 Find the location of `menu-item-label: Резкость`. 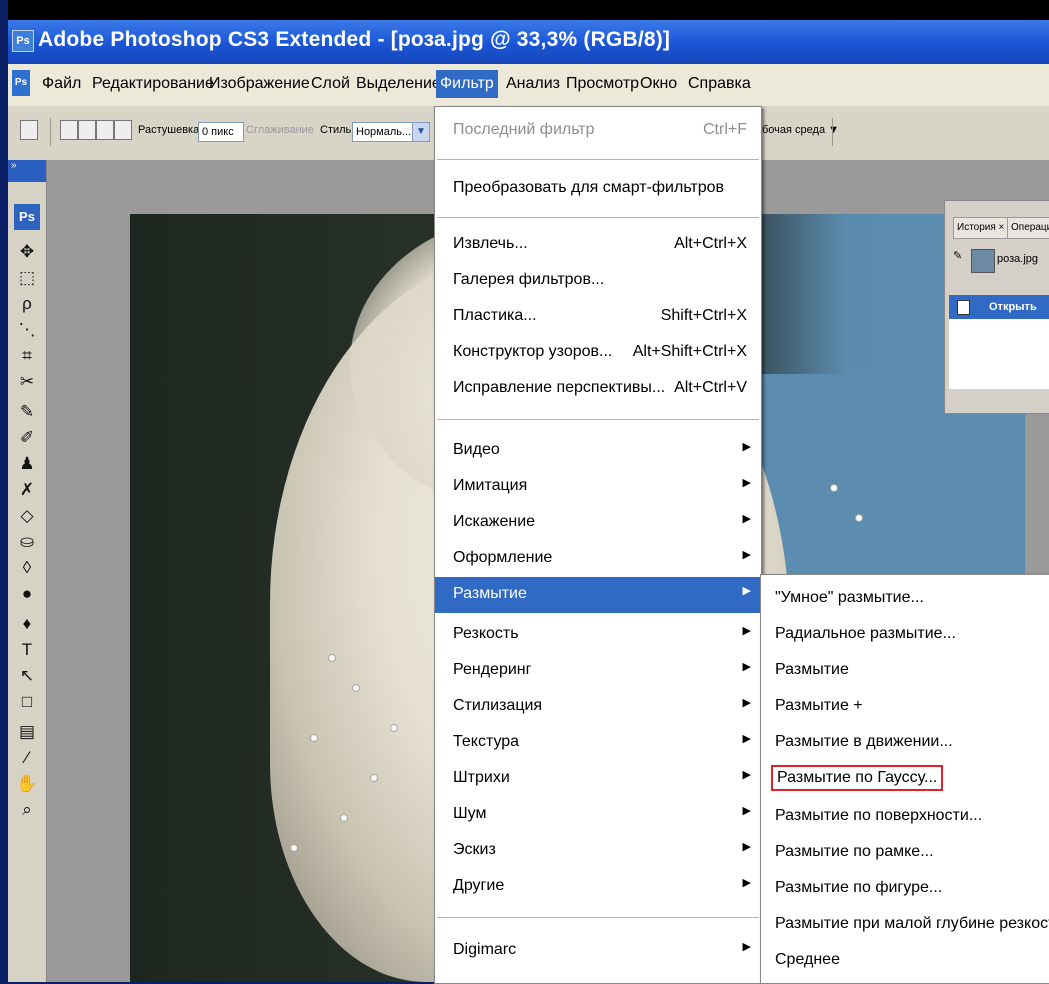

menu-item-label: Резкость is located at coordinates (486, 633).